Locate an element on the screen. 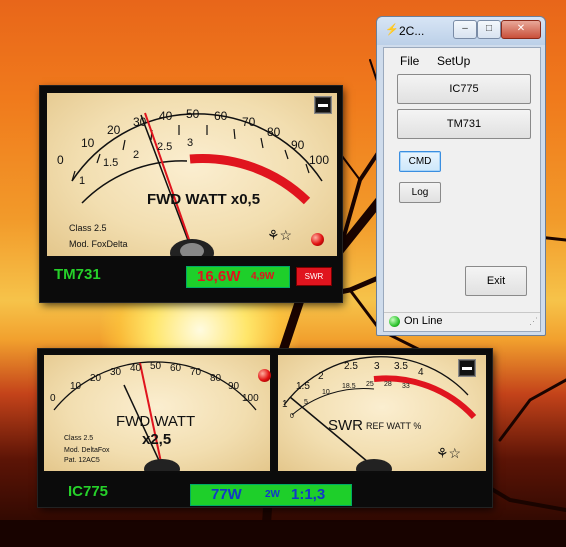 This screenshot has height=547, width=566. readout-swr: 1:1,3 is located at coordinates (308, 494).